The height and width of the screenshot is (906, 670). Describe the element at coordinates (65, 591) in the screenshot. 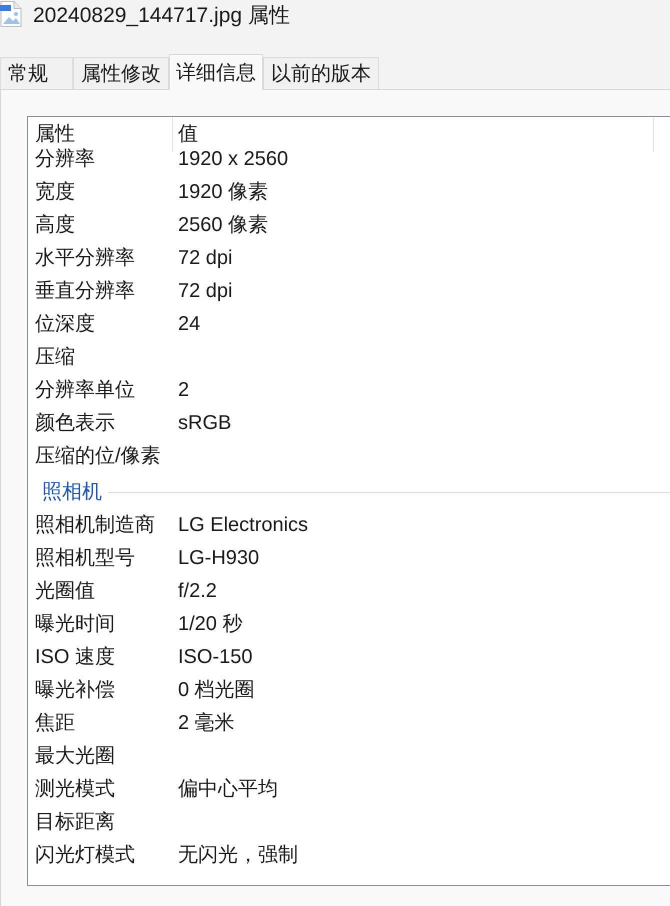

I see `property-label: 光圈值` at that location.